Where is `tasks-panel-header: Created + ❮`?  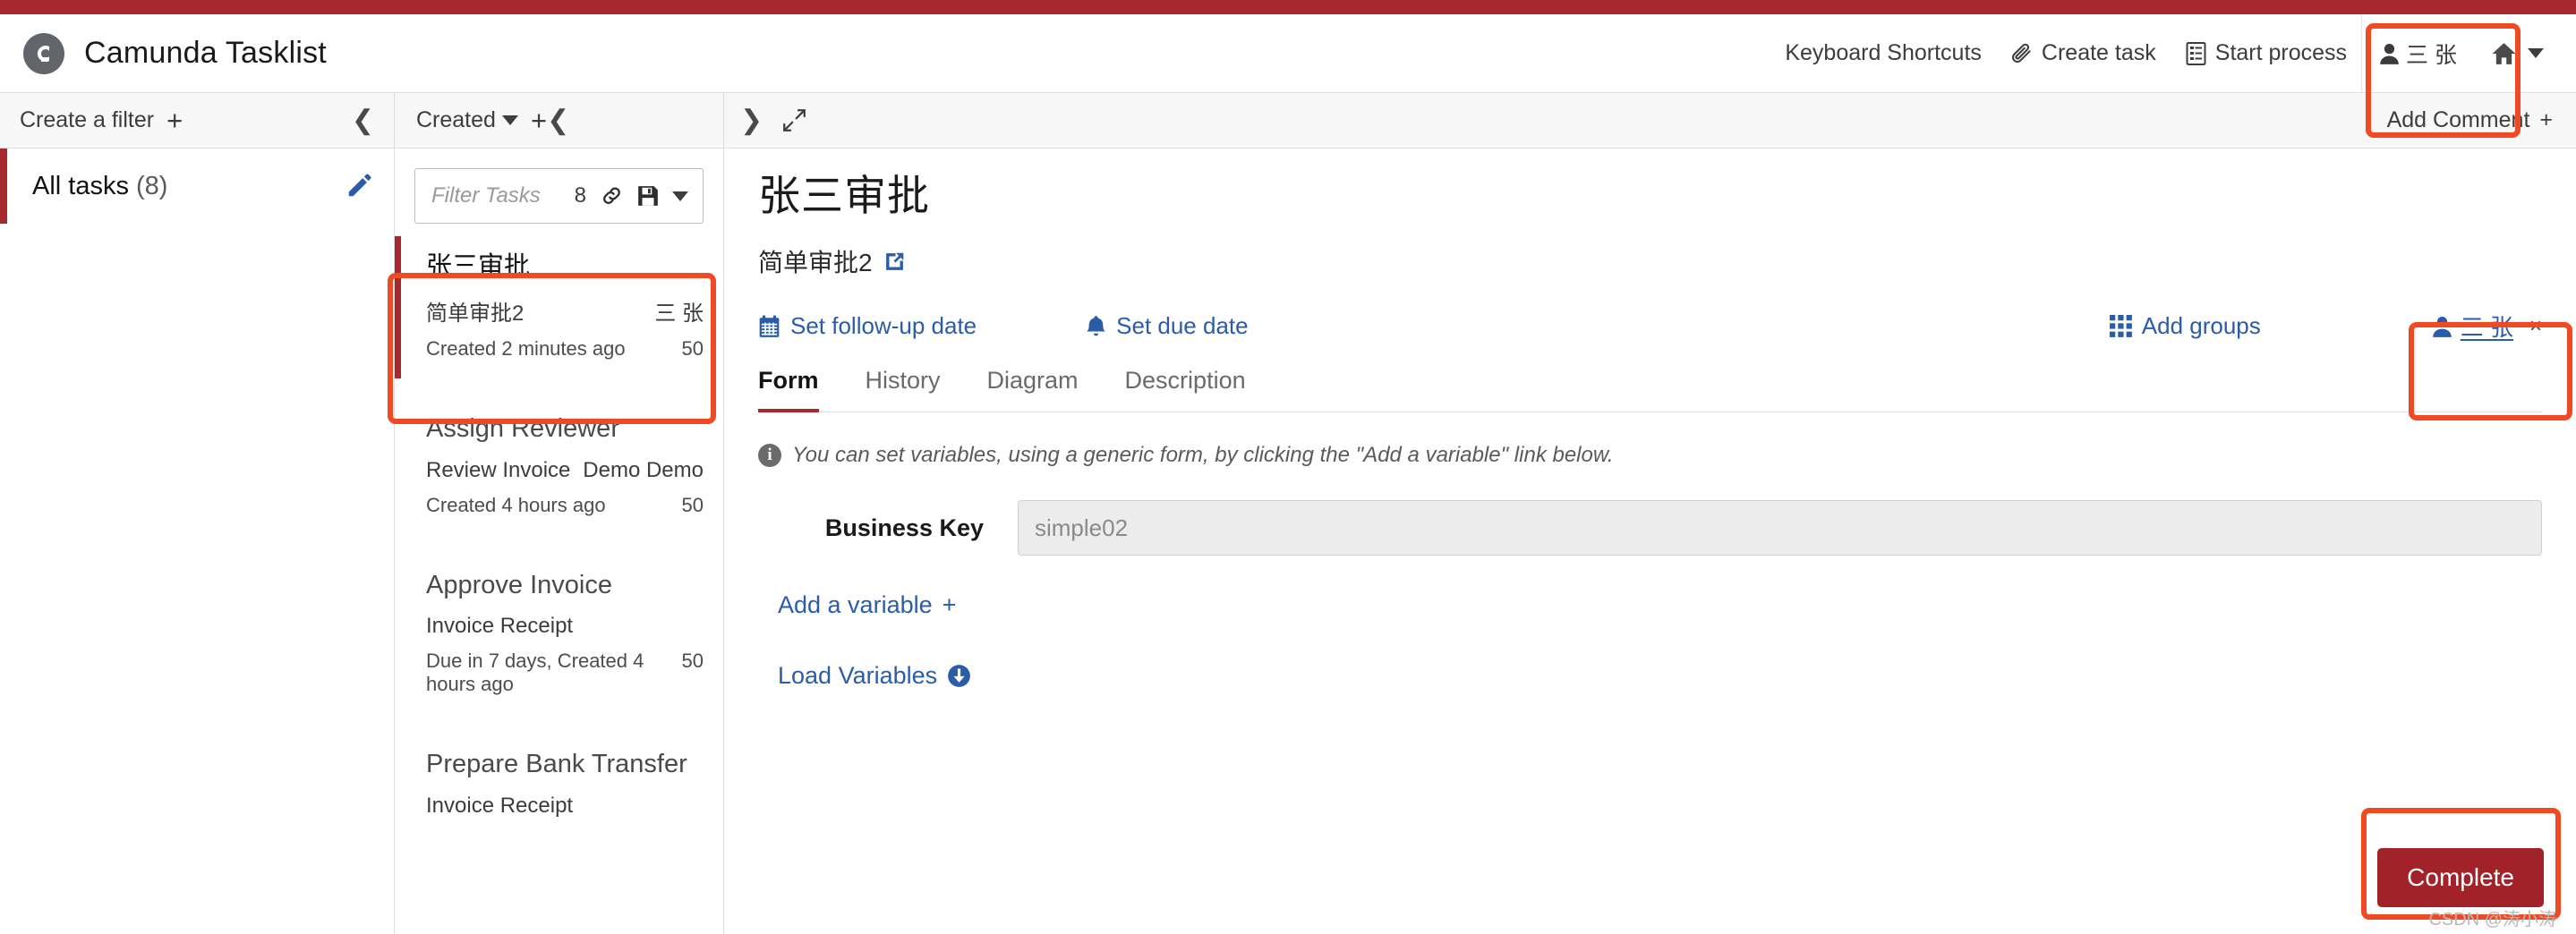 tasks-panel-header: Created + ❮ is located at coordinates (559, 121).